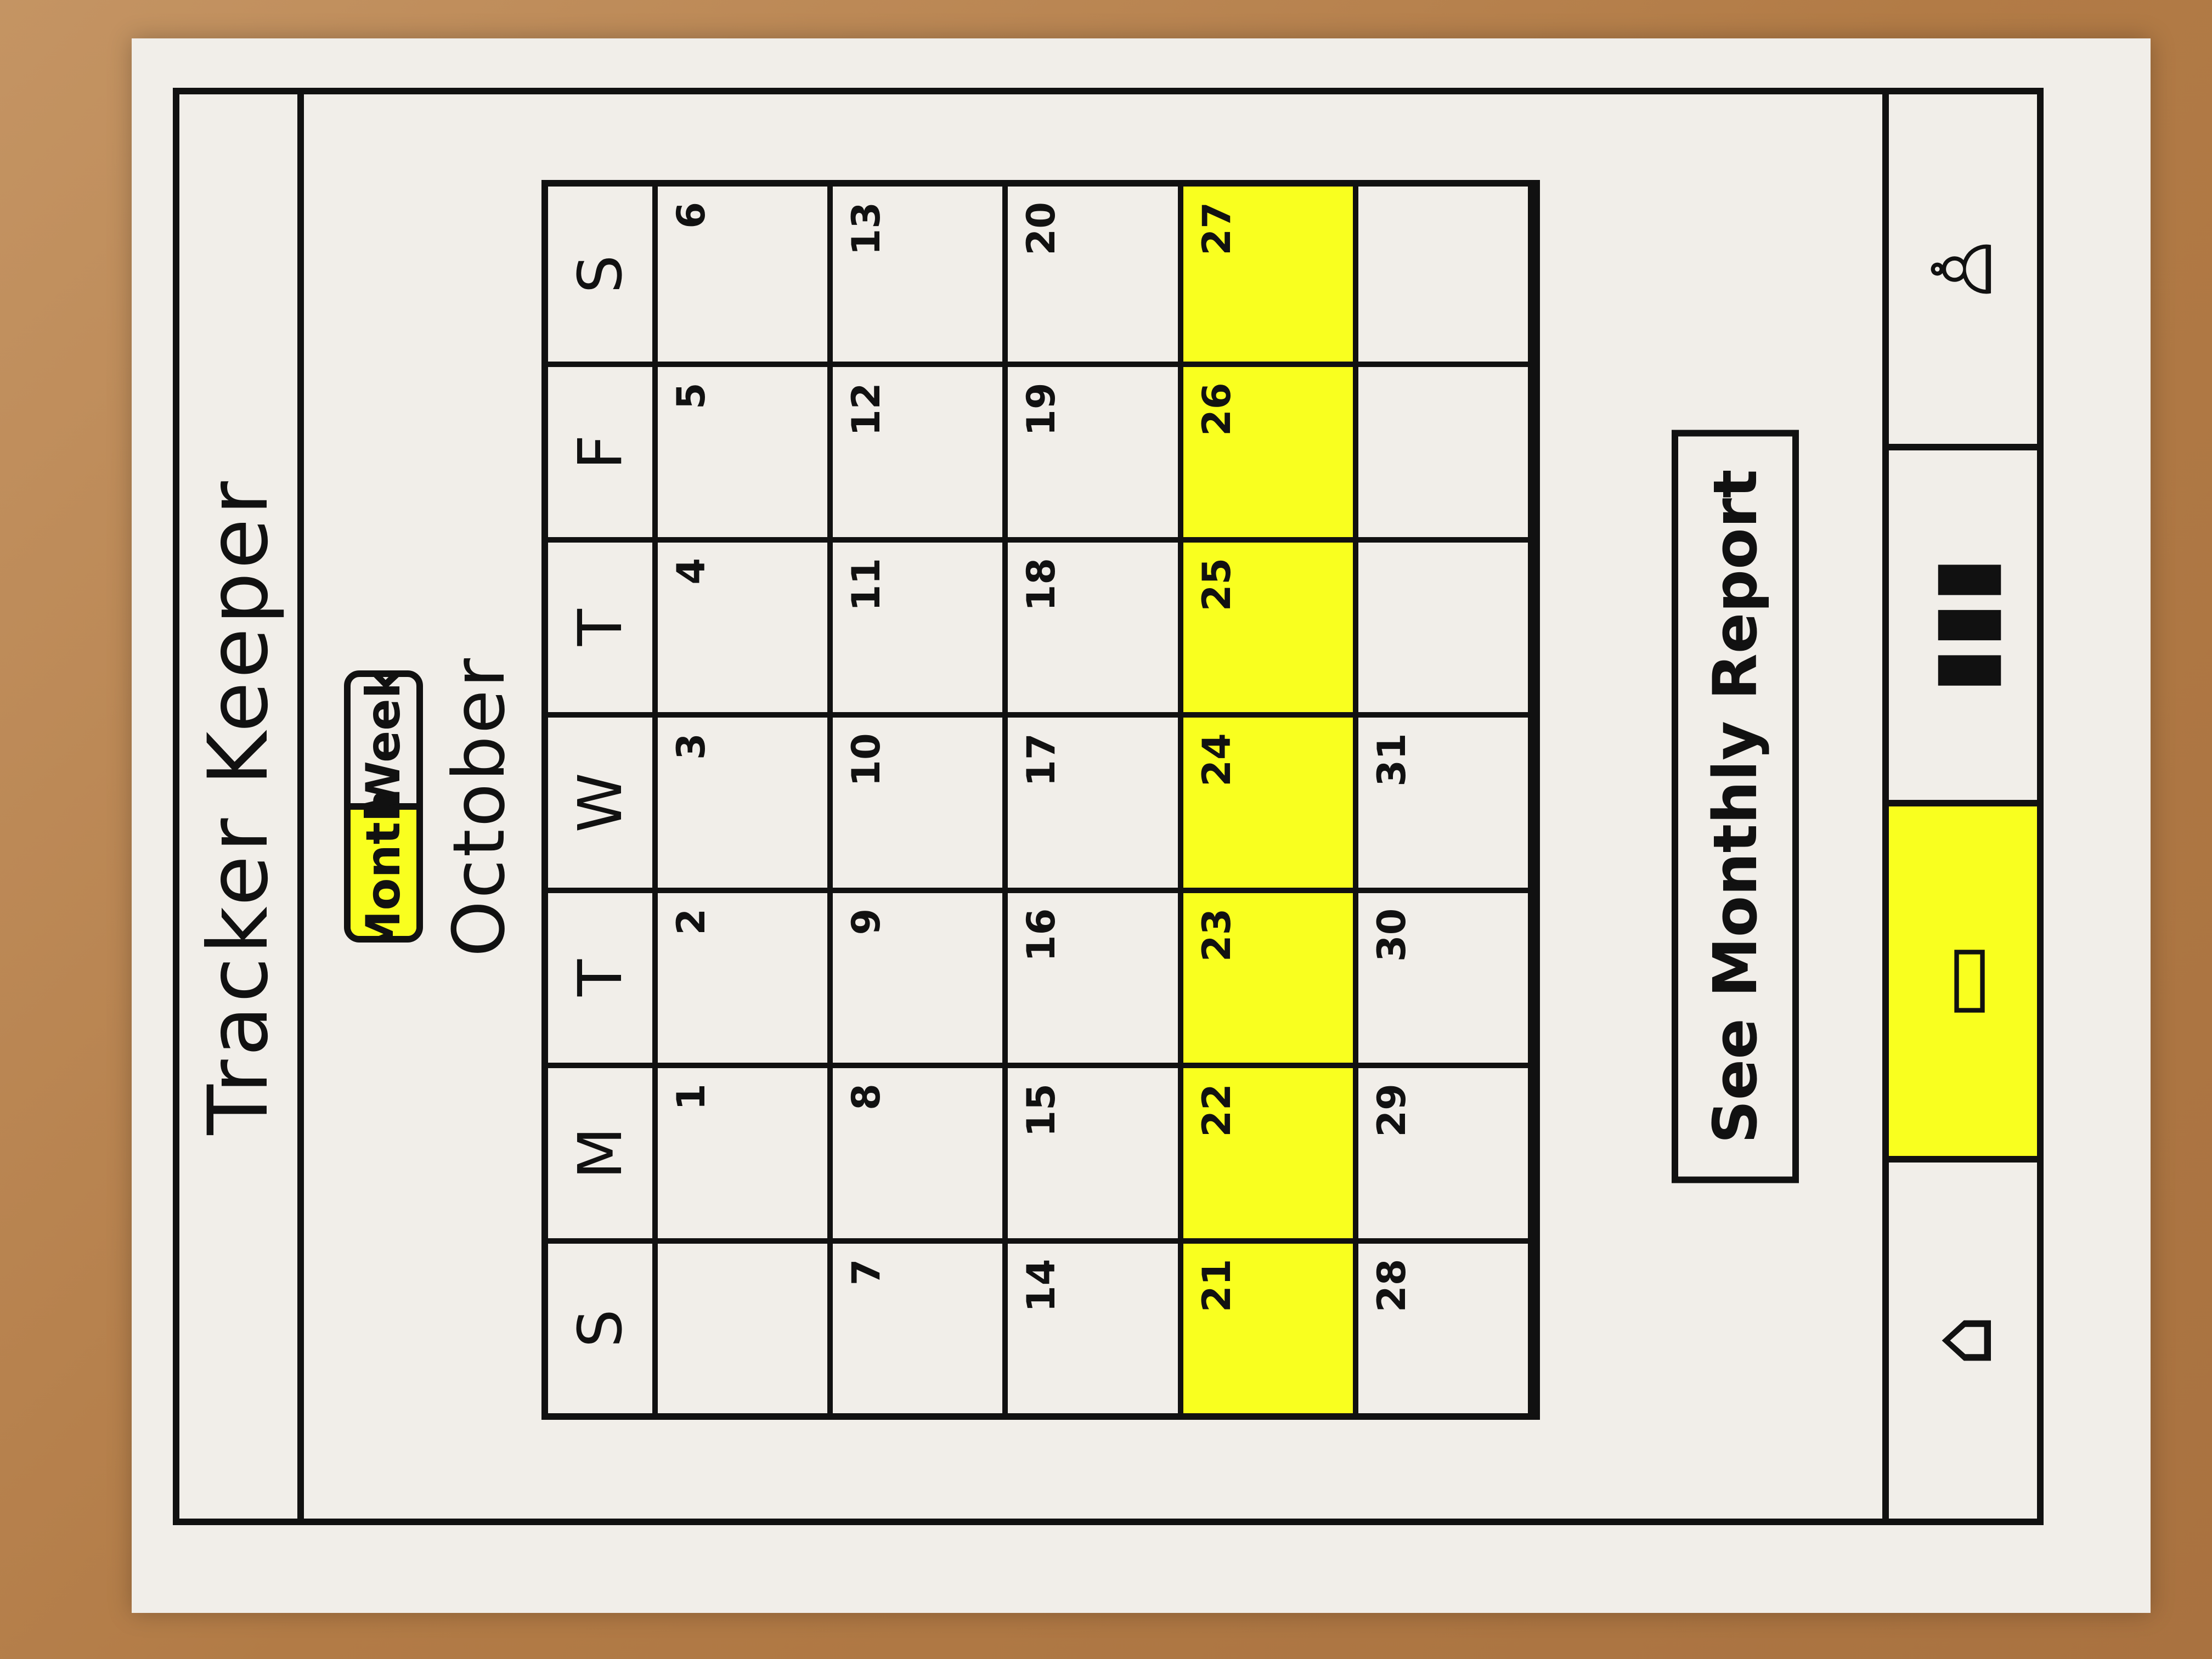 The width and height of the screenshot is (2212, 1659). I want to click on calendar-day-cell: 29, so click(1445, 1150).